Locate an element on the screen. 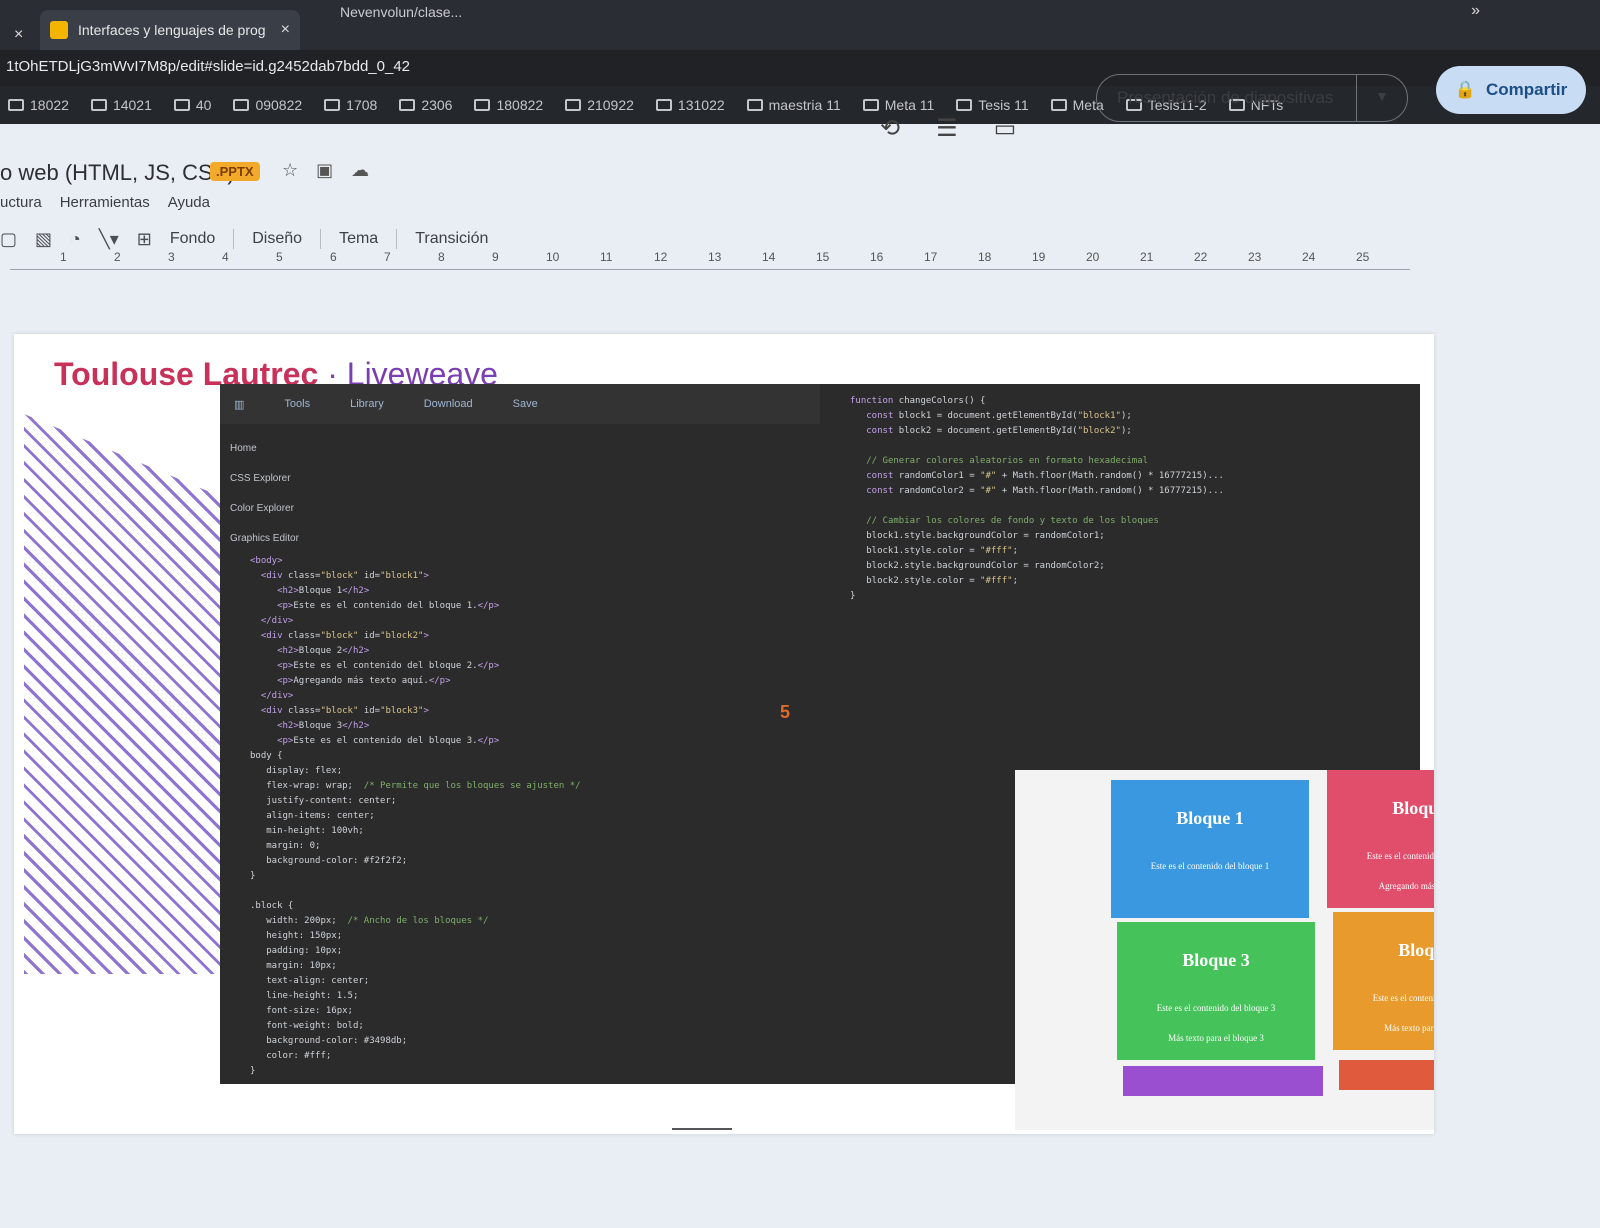 The height and width of the screenshot is (1228, 1600). slideshow-button: Presentación de diapositivas ▼ is located at coordinates (1252, 98).